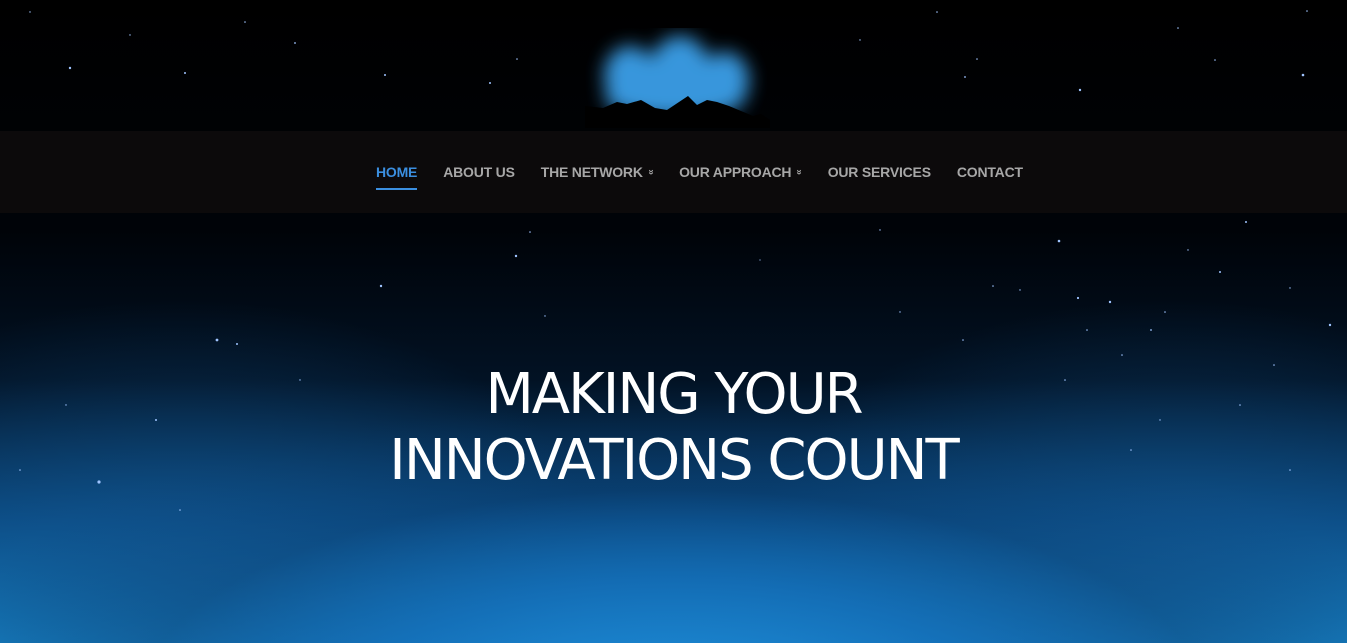  I want to click on nav-item-label: THE NETWORK, so click(591, 172).